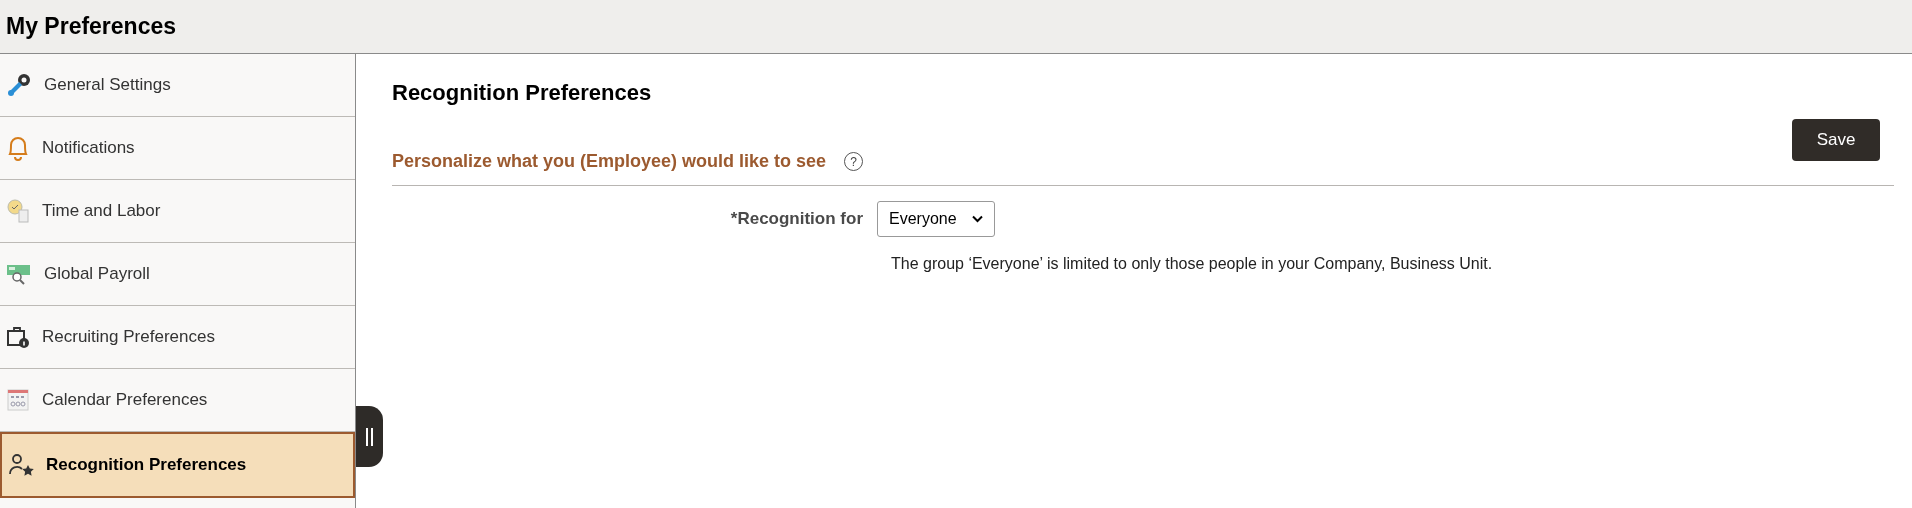 The height and width of the screenshot is (508, 1912). Describe the element at coordinates (21, 465) in the screenshot. I see `person-star-icon` at that location.